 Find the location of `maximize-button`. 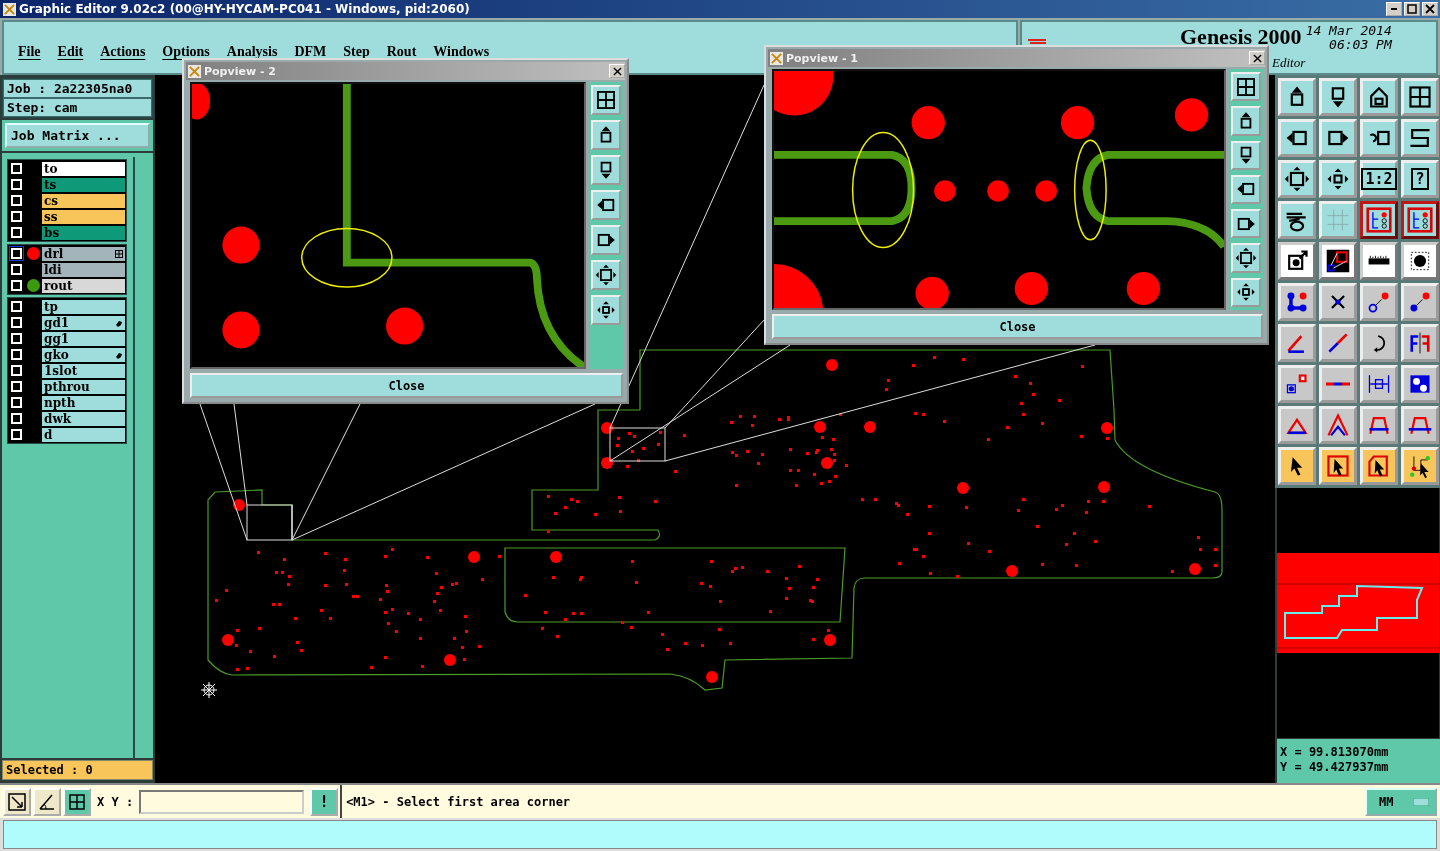

maximize-button is located at coordinates (1412, 9).